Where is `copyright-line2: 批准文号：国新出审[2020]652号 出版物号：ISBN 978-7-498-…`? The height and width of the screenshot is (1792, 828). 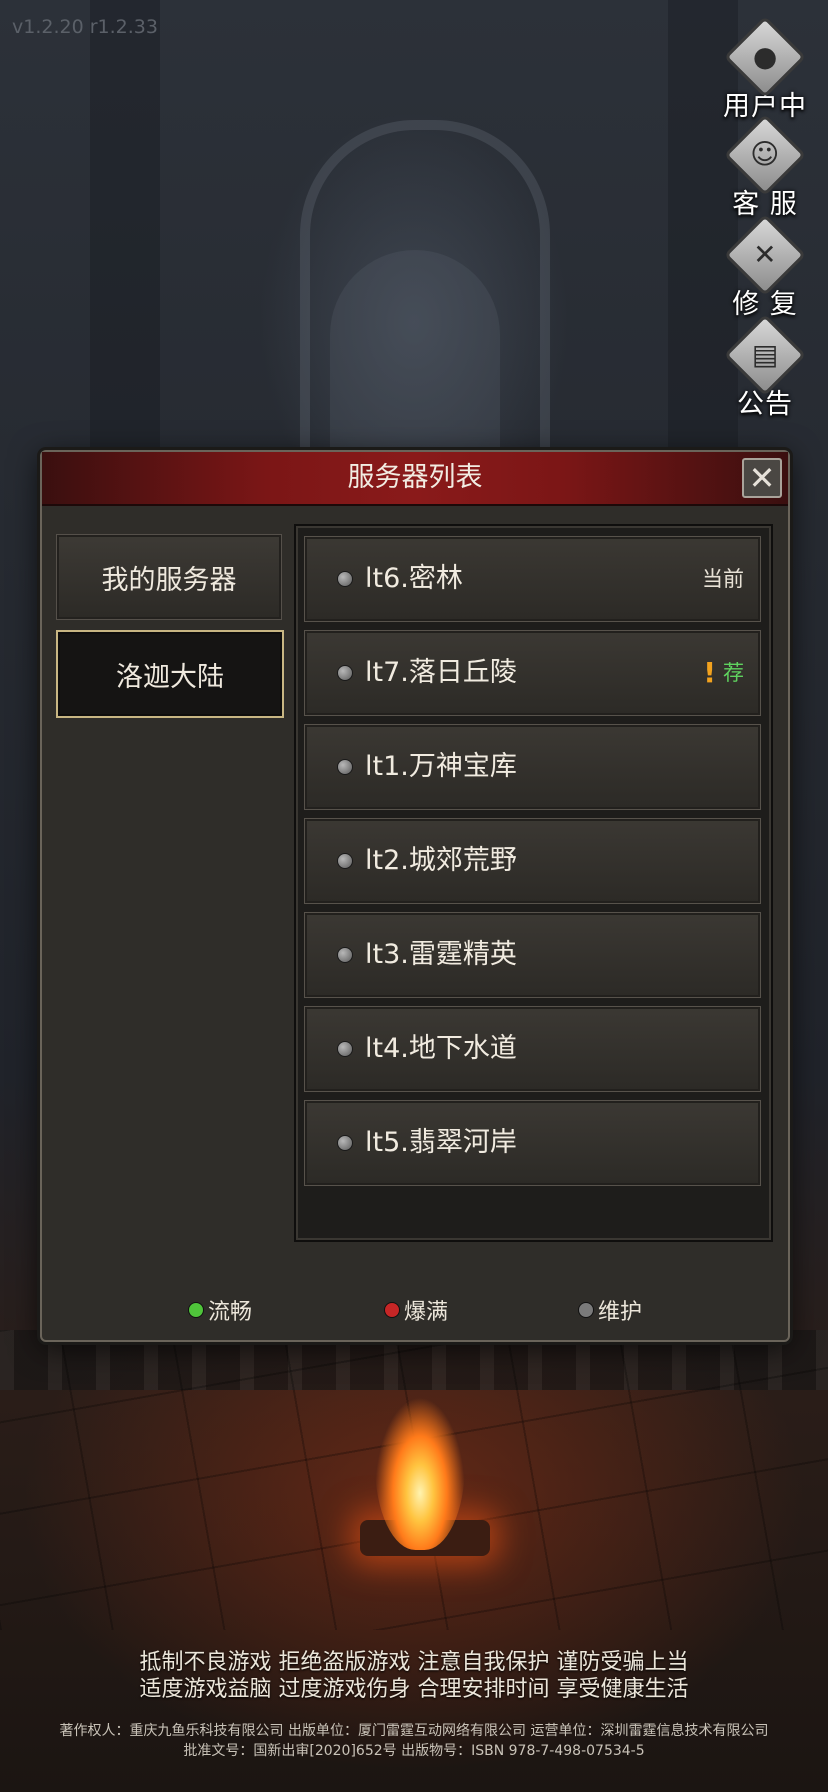
copyright-line2: 批准文号：国新出审[2020]652号 出版物号：ISBN 978-7-498-… is located at coordinates (414, 1751).